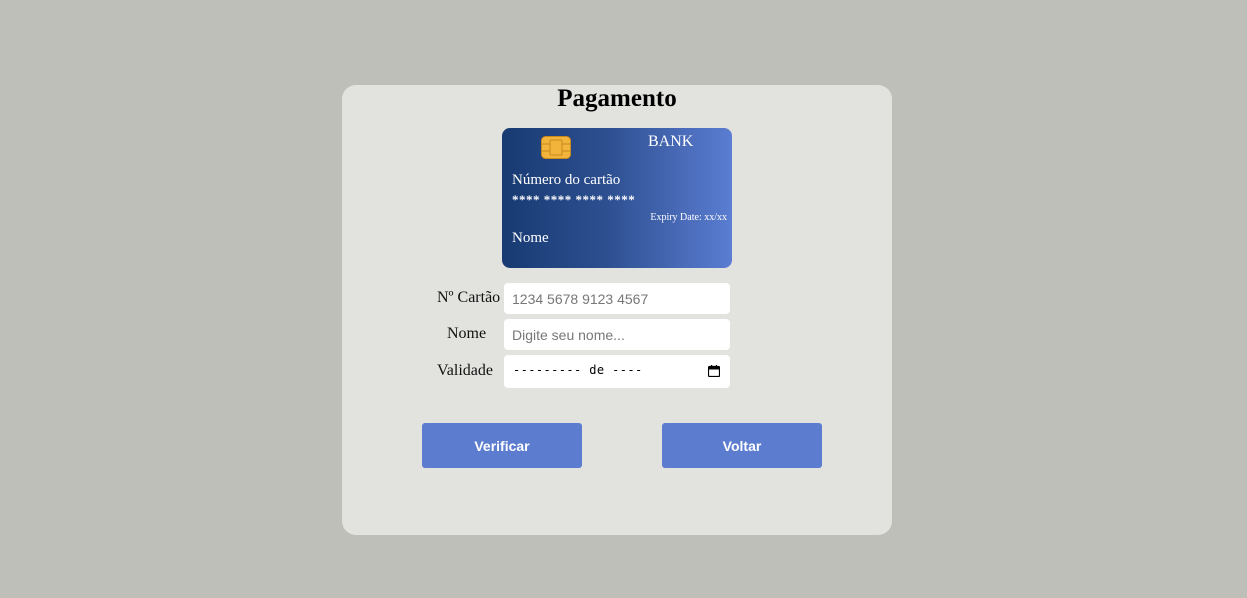 This screenshot has width=1247, height=598. Describe the element at coordinates (530, 238) in the screenshot. I see `card-holder-name: Nome` at that location.